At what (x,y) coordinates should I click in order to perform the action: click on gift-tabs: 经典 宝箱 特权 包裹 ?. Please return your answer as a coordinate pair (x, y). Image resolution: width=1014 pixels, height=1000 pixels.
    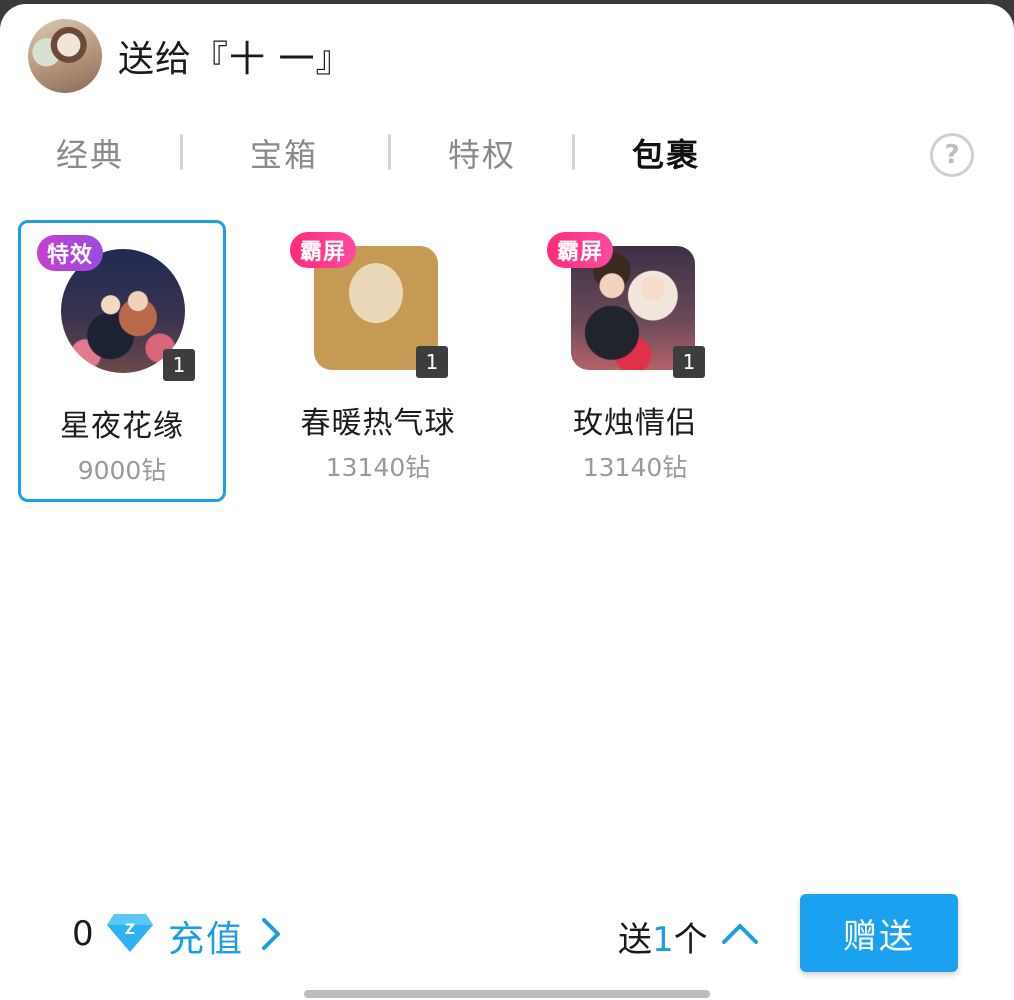
    Looking at the image, I should click on (507, 154).